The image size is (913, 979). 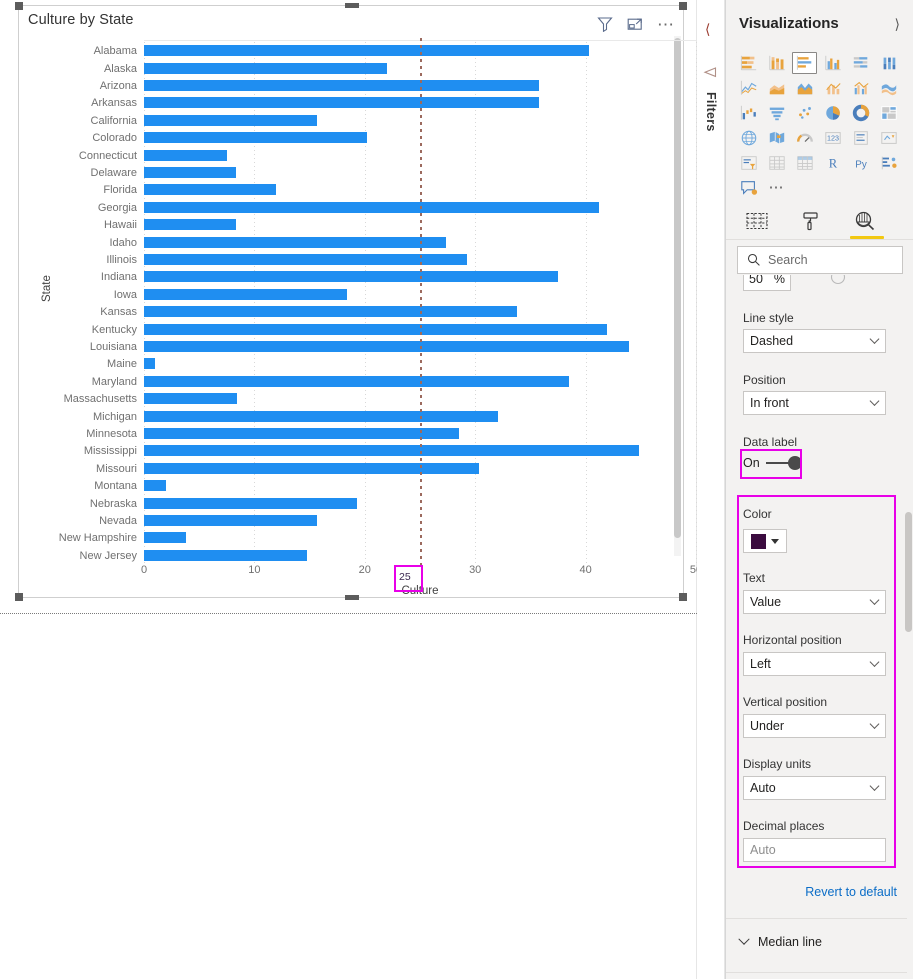 I want to click on chevron-right-icon: ⟩, so click(x=897, y=24).